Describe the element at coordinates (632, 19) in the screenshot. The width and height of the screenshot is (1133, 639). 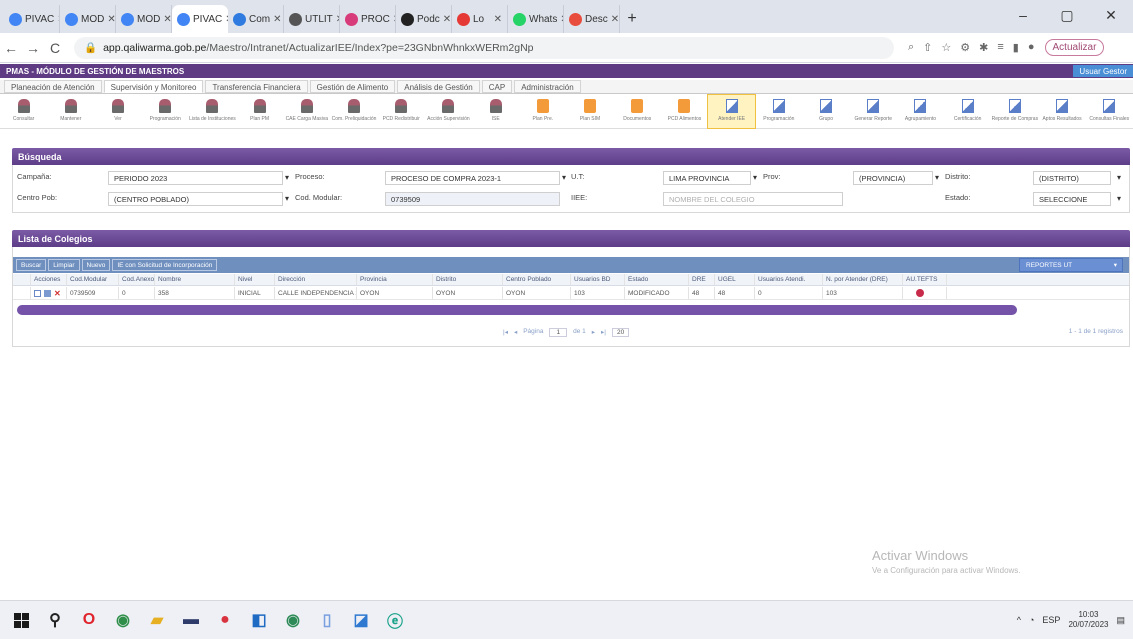
I see `new-tab-button: +` at that location.